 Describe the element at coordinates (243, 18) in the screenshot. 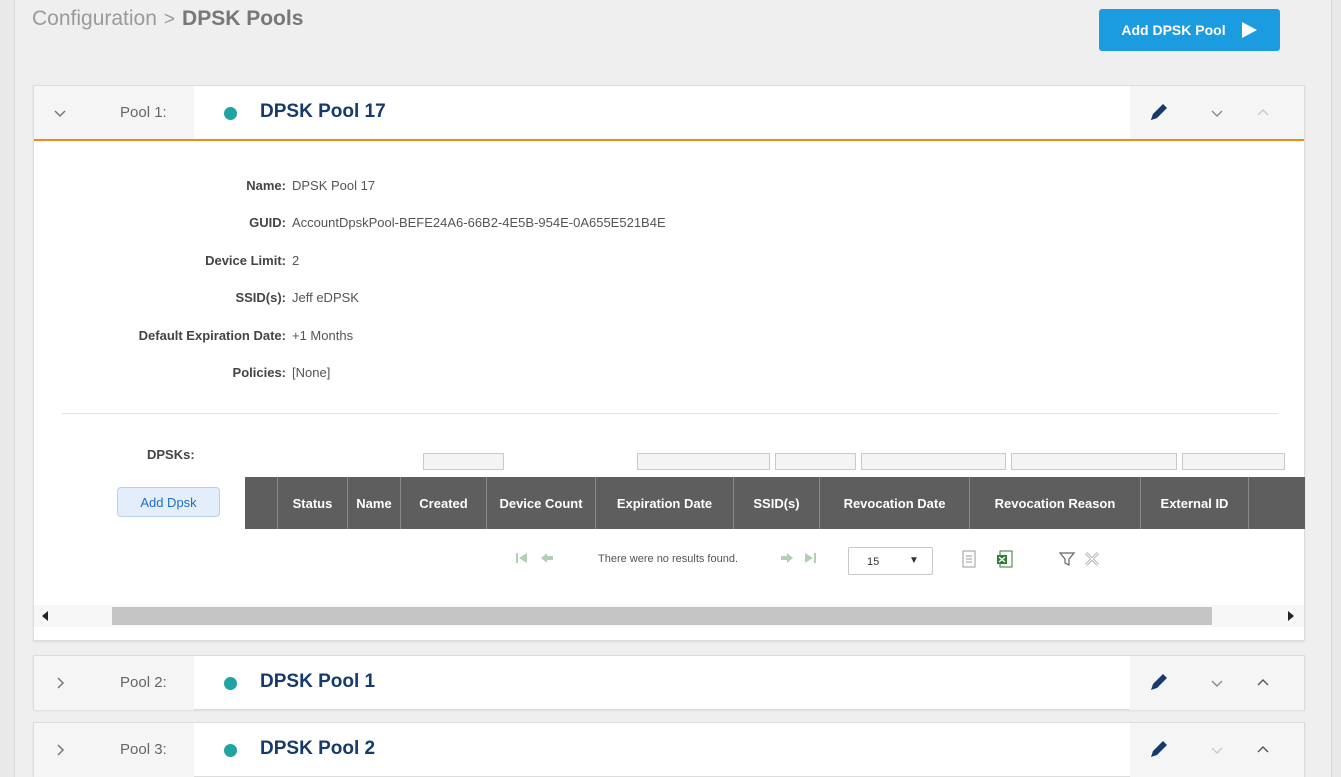

I see `breadcrumb-current: DPSK Pools` at that location.